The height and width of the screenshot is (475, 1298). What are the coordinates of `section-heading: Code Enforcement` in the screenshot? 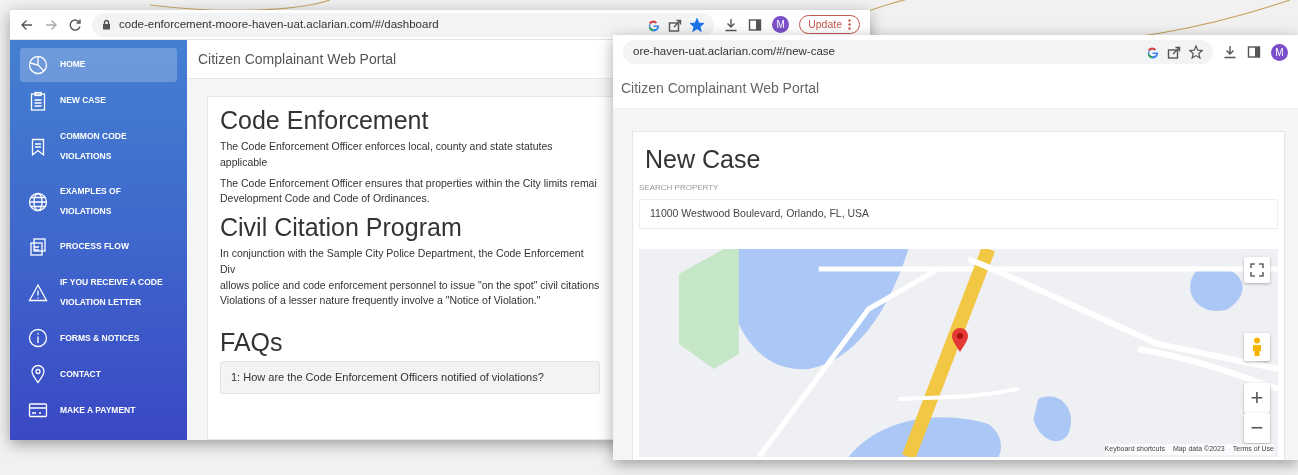 It's located at (324, 120).